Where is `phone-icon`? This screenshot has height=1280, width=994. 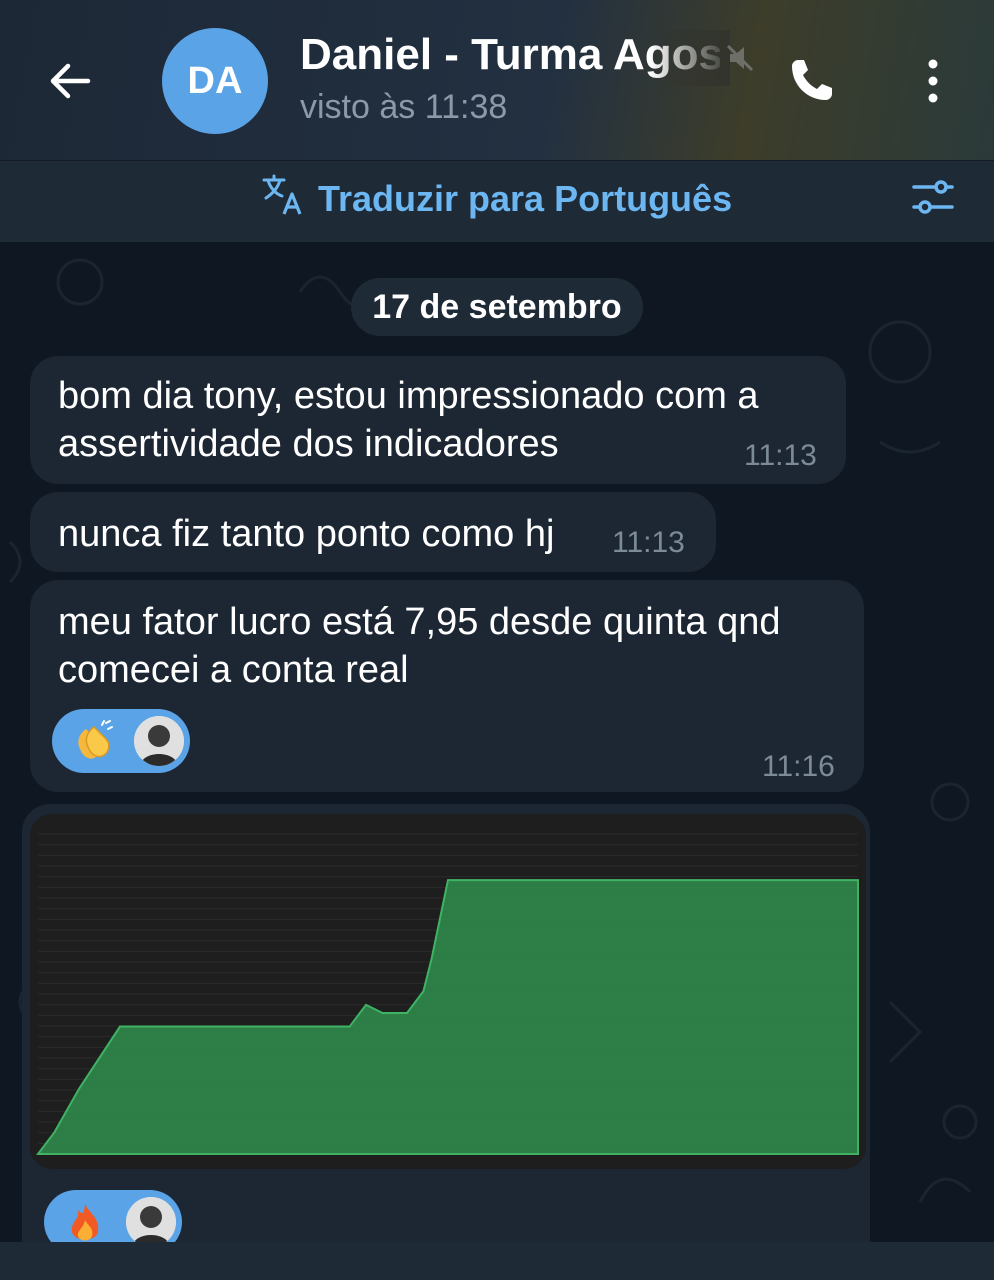
phone-icon is located at coordinates (812, 80).